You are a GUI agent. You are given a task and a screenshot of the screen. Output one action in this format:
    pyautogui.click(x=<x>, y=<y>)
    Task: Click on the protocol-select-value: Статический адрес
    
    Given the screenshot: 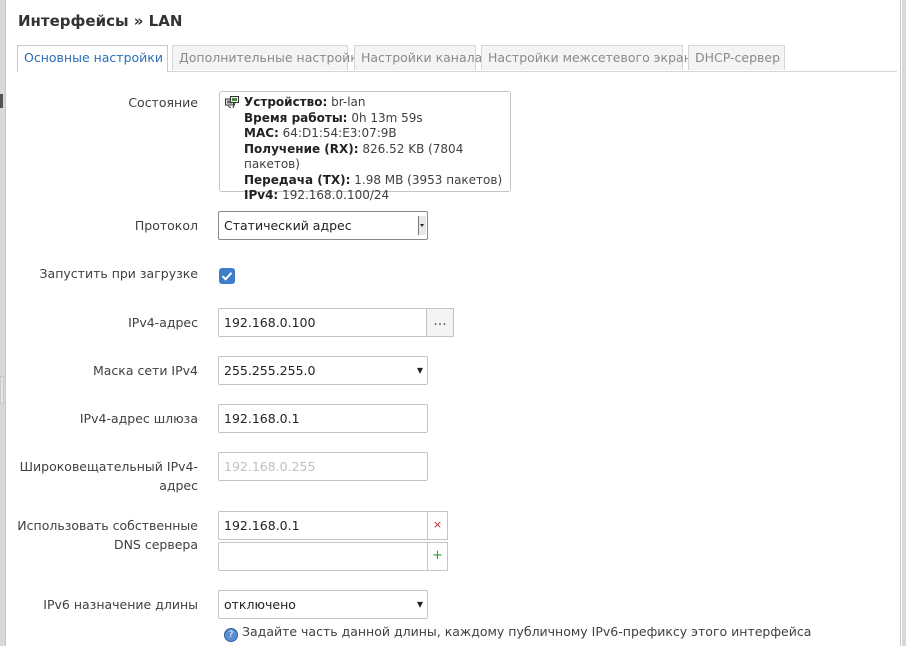 What is the action you would take?
    pyautogui.click(x=288, y=225)
    